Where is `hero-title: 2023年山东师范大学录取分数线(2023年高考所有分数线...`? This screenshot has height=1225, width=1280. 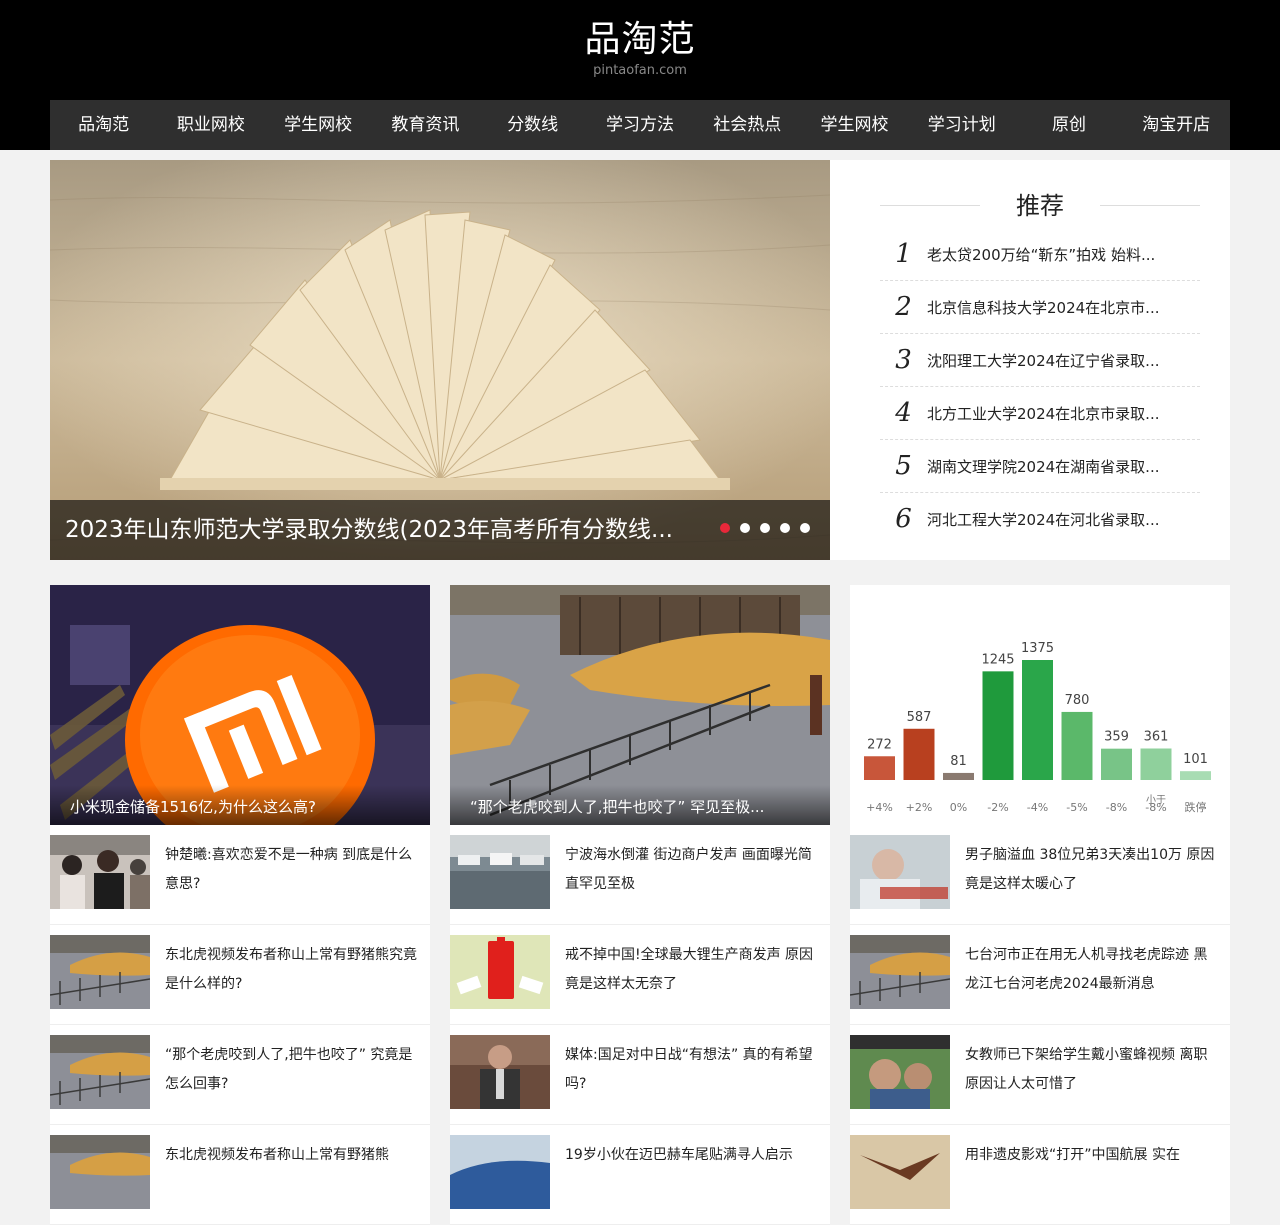 hero-title: 2023年山东师范大学录取分数线(2023年高考所有分数线... is located at coordinates (377, 530).